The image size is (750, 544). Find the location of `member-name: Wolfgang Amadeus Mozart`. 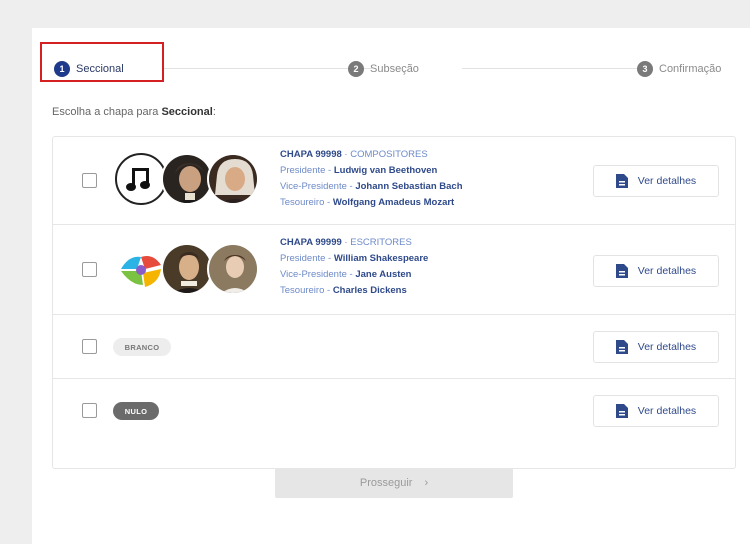

member-name: Wolfgang Amadeus Mozart is located at coordinates (393, 202).